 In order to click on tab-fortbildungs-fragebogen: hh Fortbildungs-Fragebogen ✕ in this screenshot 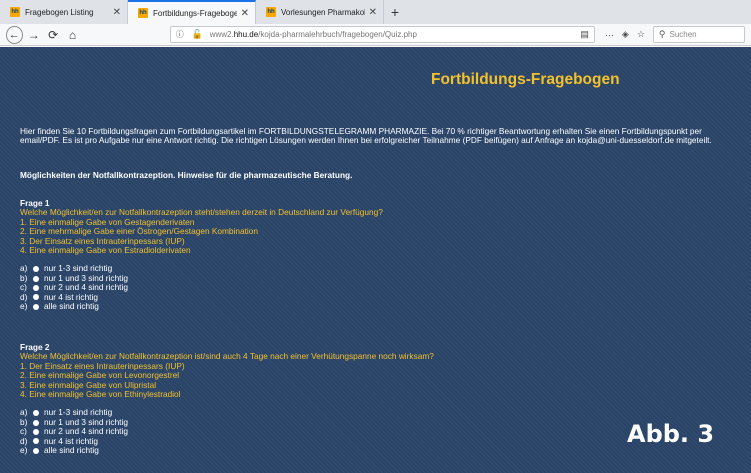, I will do `click(192, 12)`.